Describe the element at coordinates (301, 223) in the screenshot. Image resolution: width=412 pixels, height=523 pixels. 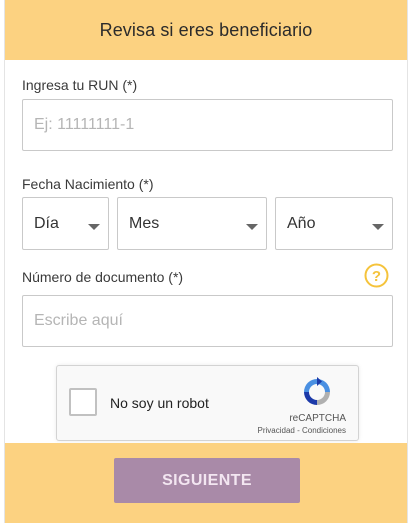
I see `year-select-value: Año` at that location.